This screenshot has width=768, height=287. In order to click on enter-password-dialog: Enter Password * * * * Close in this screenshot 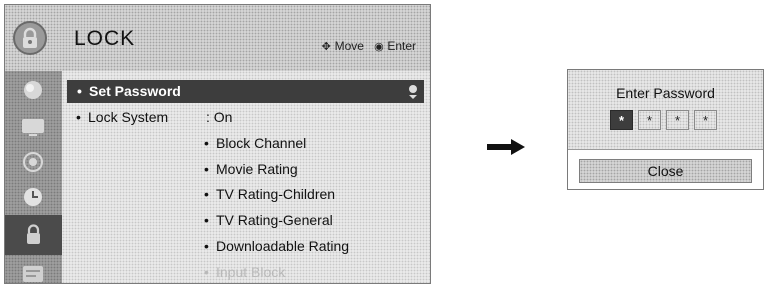, I will do `click(665, 129)`.